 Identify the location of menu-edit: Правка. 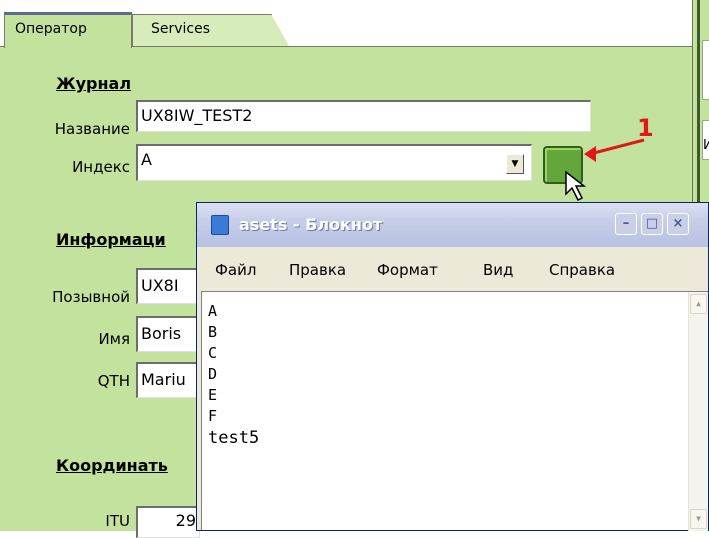
(317, 270).